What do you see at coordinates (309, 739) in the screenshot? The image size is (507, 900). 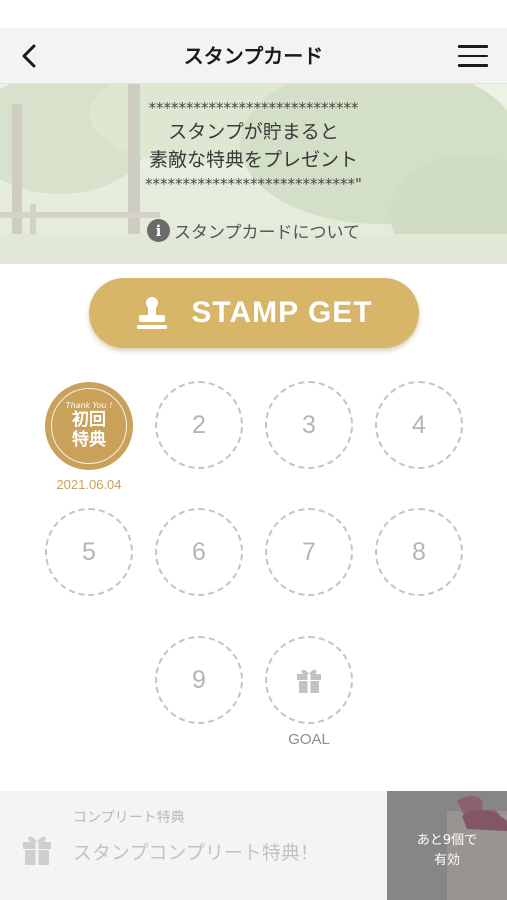 I see `goal-label: GOAL` at bounding box center [309, 739].